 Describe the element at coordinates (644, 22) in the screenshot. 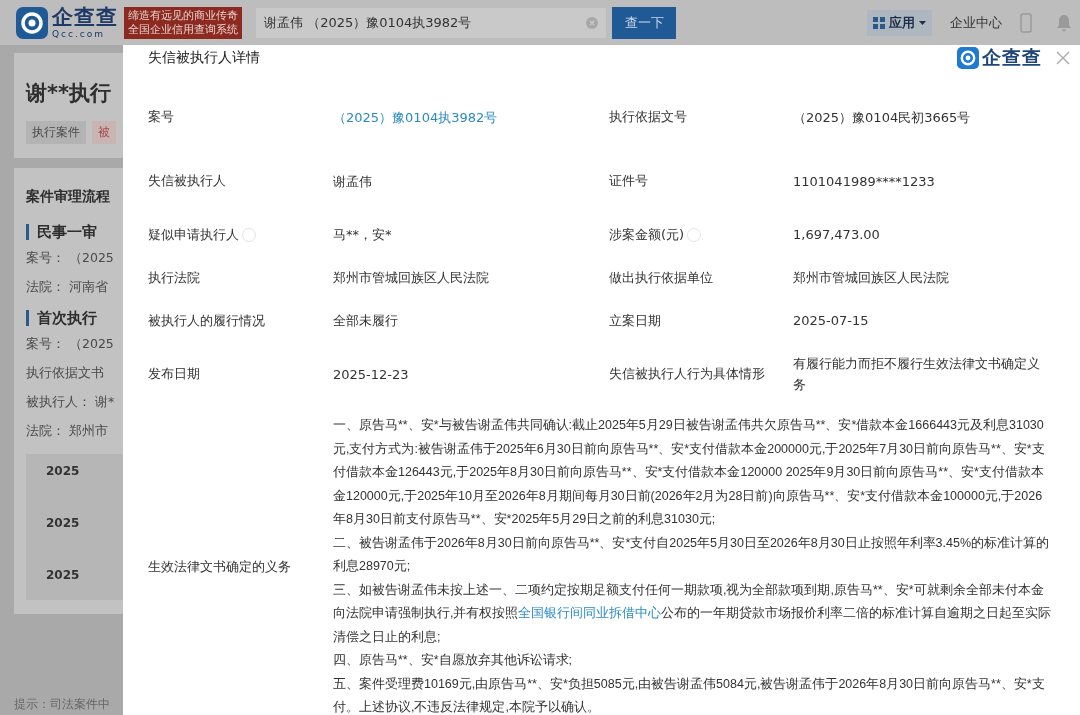

I see `search-button: 查一下` at that location.